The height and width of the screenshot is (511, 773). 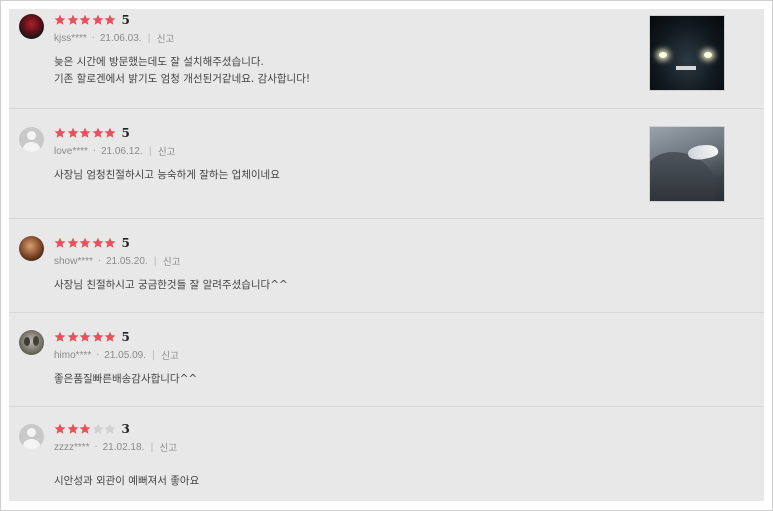 I want to click on review-text: 좋은품질빠른배송감사합니다^^, so click(x=125, y=379).